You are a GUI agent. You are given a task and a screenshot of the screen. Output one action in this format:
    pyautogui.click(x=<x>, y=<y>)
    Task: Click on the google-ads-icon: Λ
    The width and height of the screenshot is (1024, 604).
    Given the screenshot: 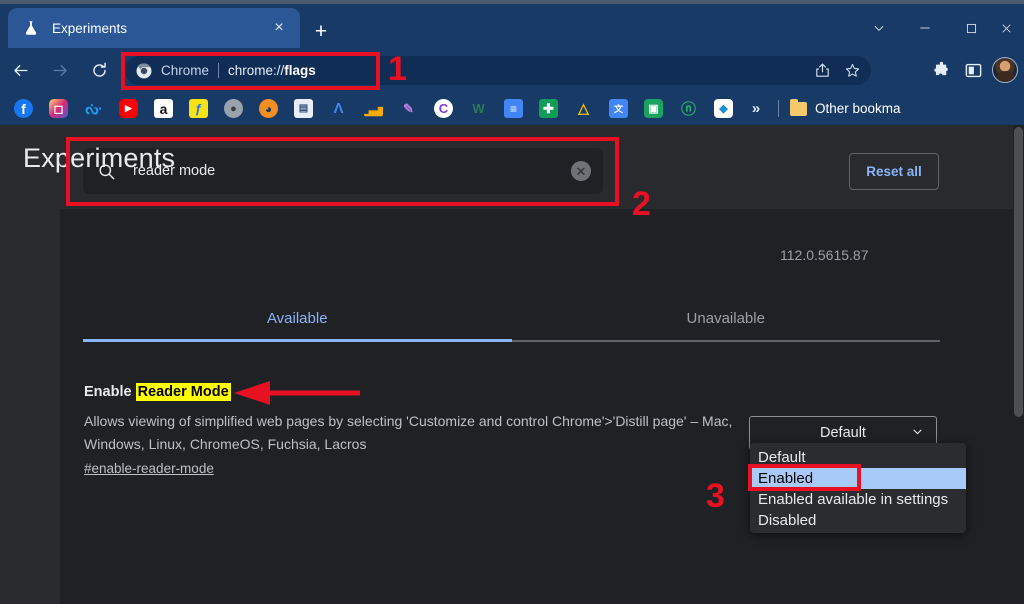 What is the action you would take?
    pyautogui.click(x=338, y=108)
    